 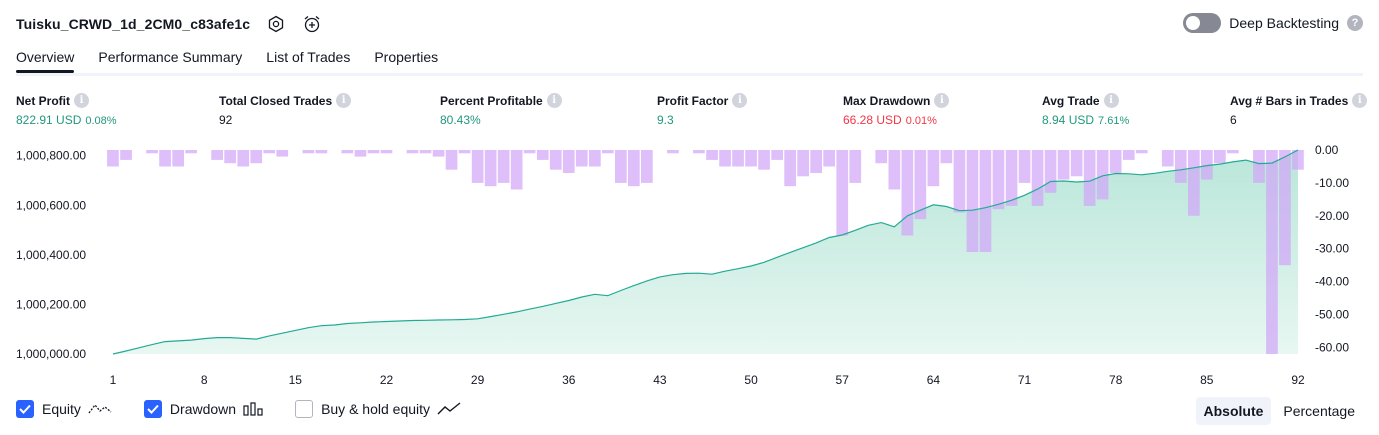 I want to click on metric-value: 92, so click(x=226, y=120).